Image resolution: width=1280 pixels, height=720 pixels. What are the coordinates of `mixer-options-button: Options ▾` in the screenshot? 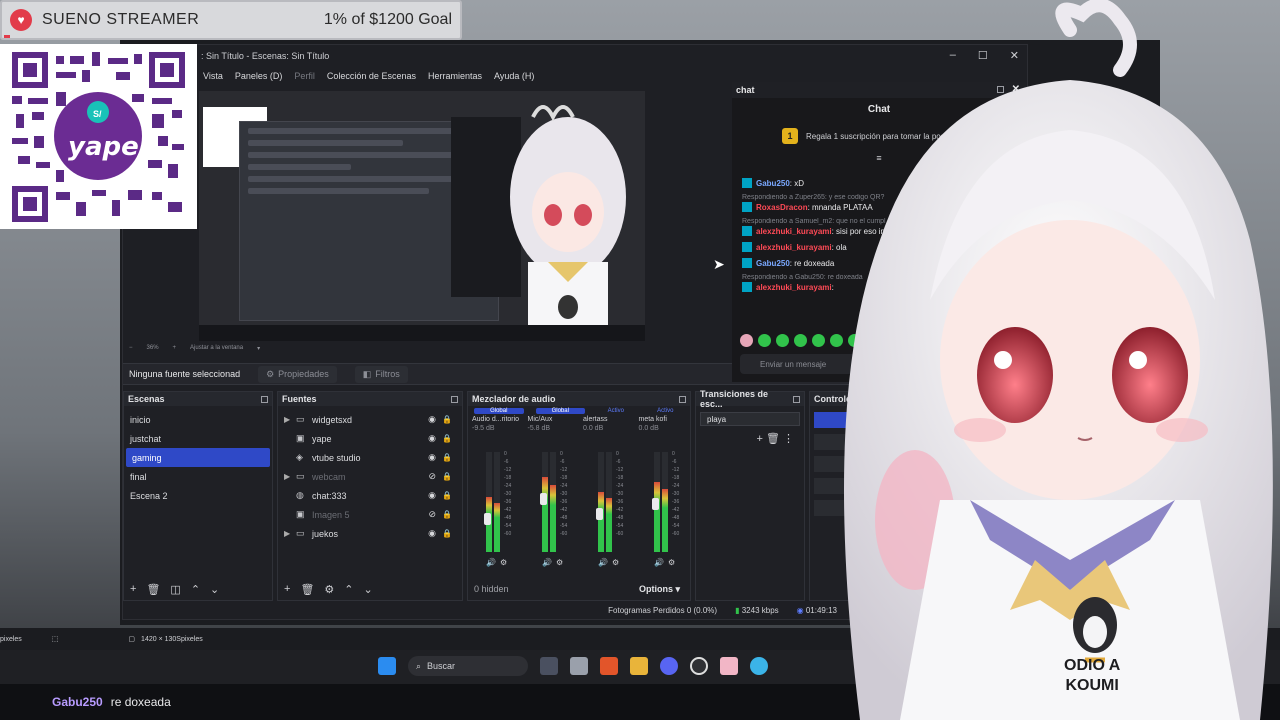 It's located at (659, 589).